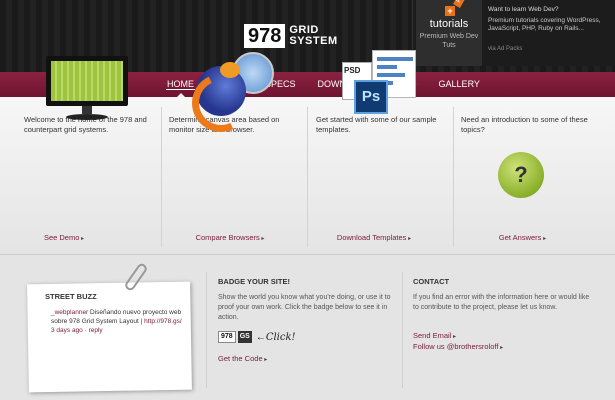 Image resolution: width=615 pixels, height=400 pixels. What do you see at coordinates (449, 41) in the screenshot?
I see `ad-premium-label: Premium Web Dev Tuts` at bounding box center [449, 41].